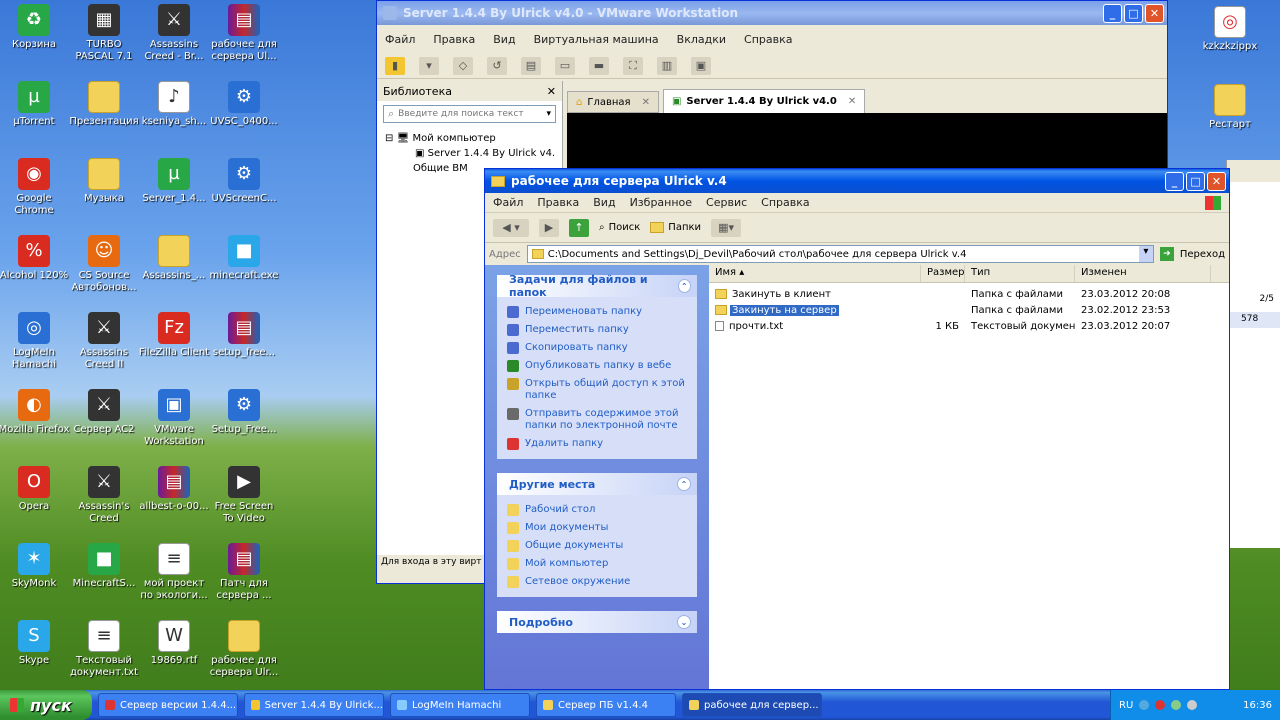 The height and width of the screenshot is (720, 1280). I want to click on desktop-icon-restart: Рестарт, so click(1230, 107).